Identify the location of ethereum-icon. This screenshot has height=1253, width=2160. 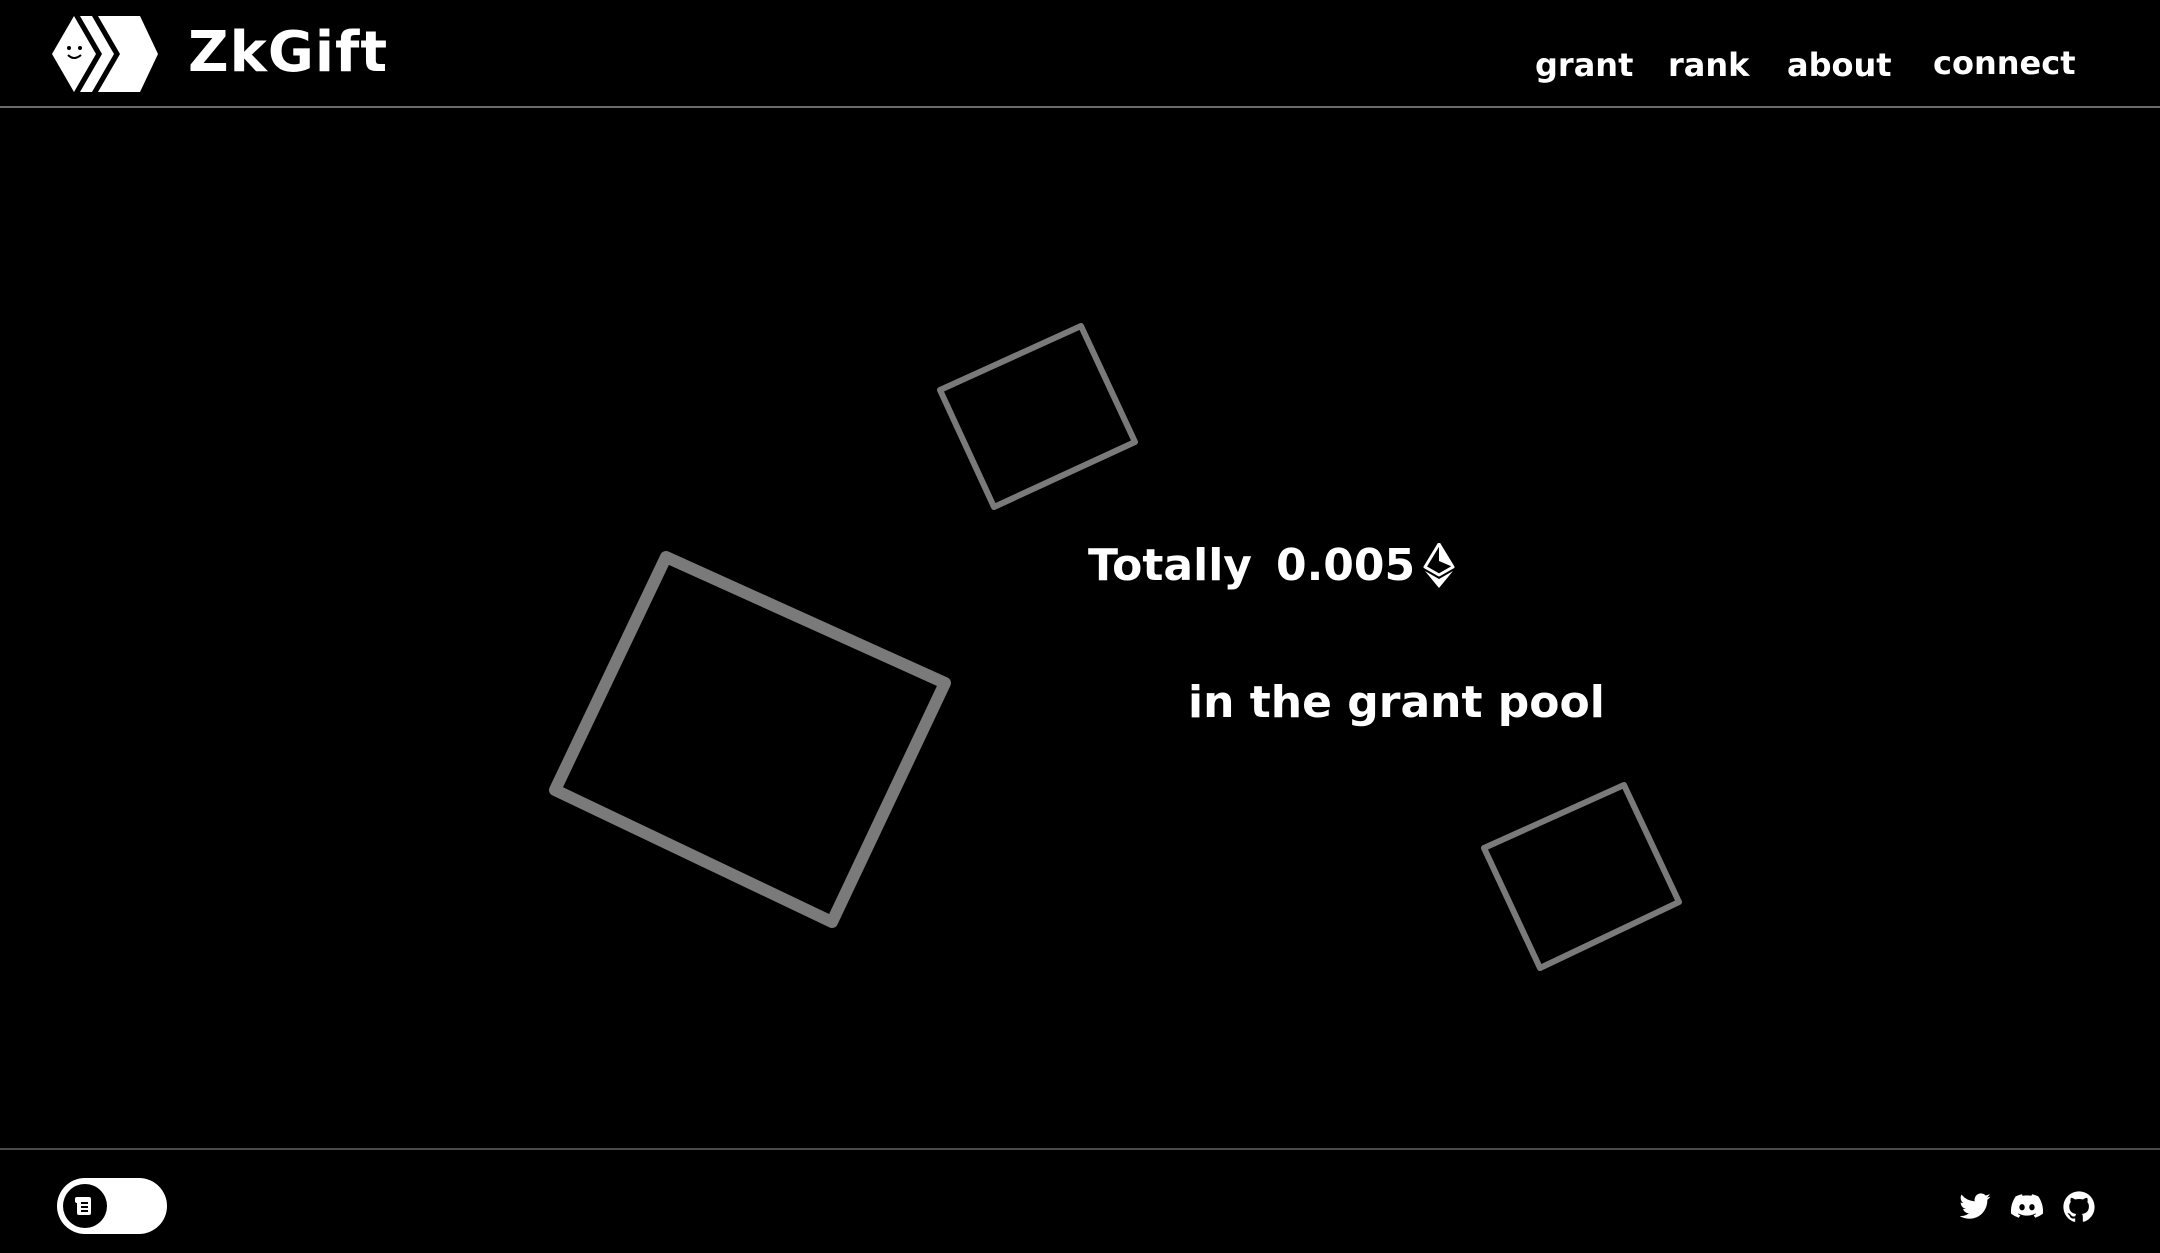
(1439, 565).